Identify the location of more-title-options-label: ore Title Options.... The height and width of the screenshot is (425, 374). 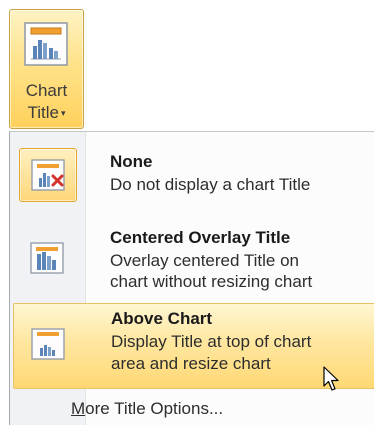
(154, 408).